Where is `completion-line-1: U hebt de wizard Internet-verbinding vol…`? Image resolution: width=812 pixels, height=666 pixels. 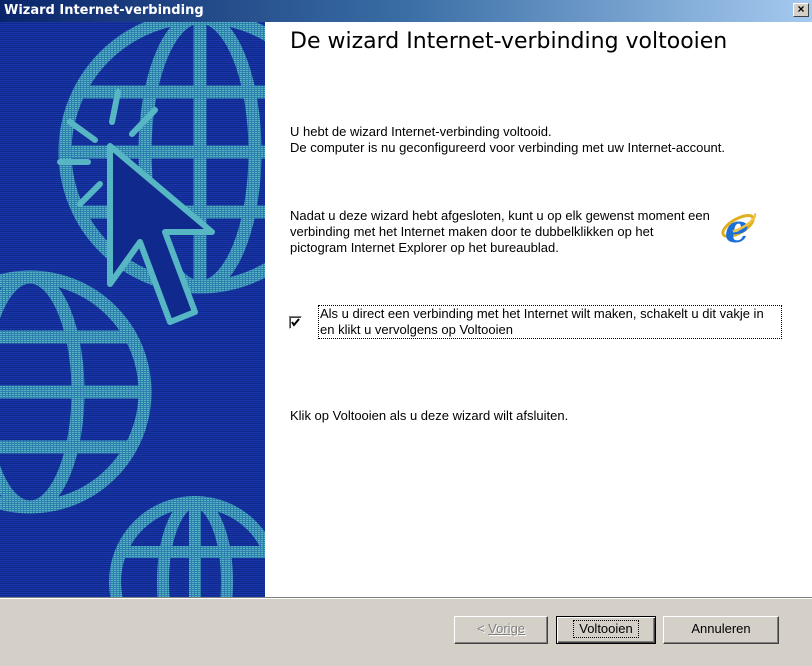 completion-line-1: U hebt de wizard Internet-verbinding vol… is located at coordinates (421, 131).